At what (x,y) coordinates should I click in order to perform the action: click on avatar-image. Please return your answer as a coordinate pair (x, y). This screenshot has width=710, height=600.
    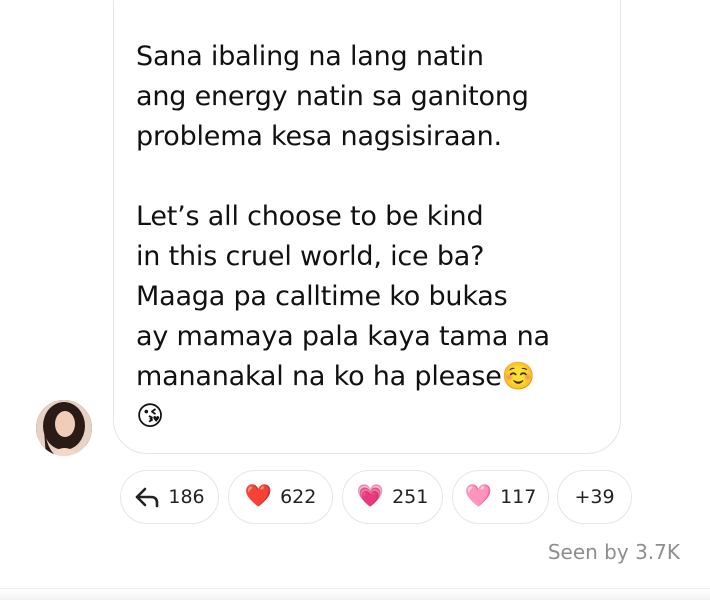
    Looking at the image, I should click on (64, 428).